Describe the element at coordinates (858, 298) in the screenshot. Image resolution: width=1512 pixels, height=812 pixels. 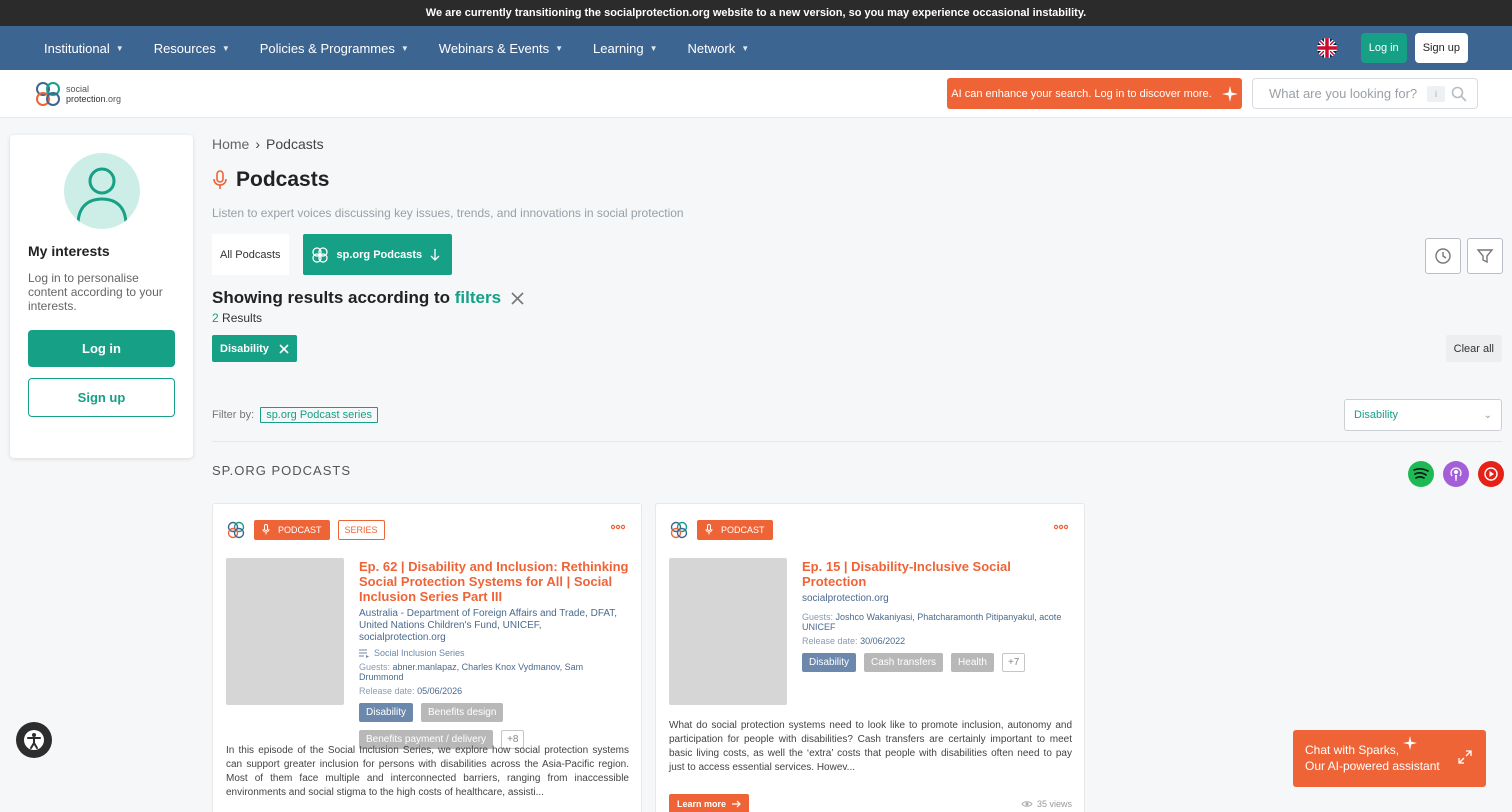
I see `results-heading: Showing results according to filters` at that location.